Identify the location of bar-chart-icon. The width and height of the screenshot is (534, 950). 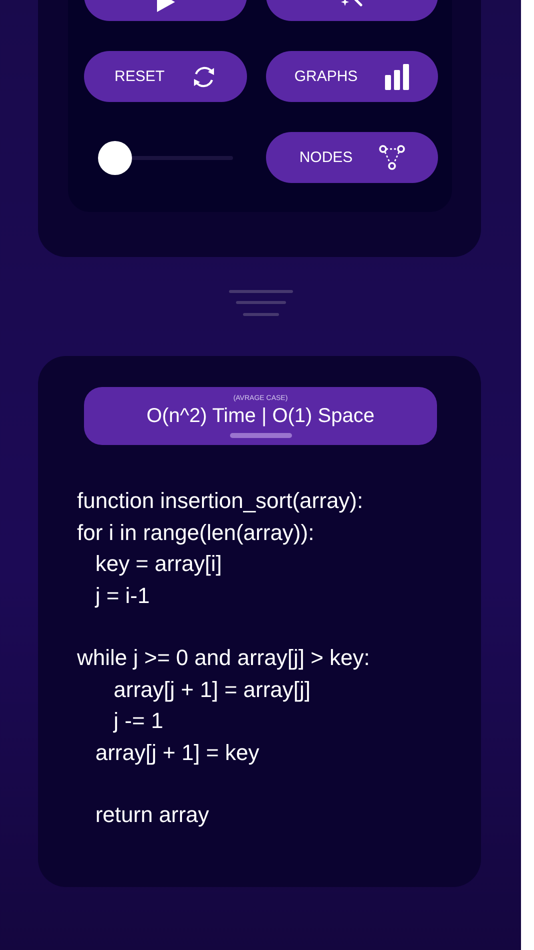
(397, 76).